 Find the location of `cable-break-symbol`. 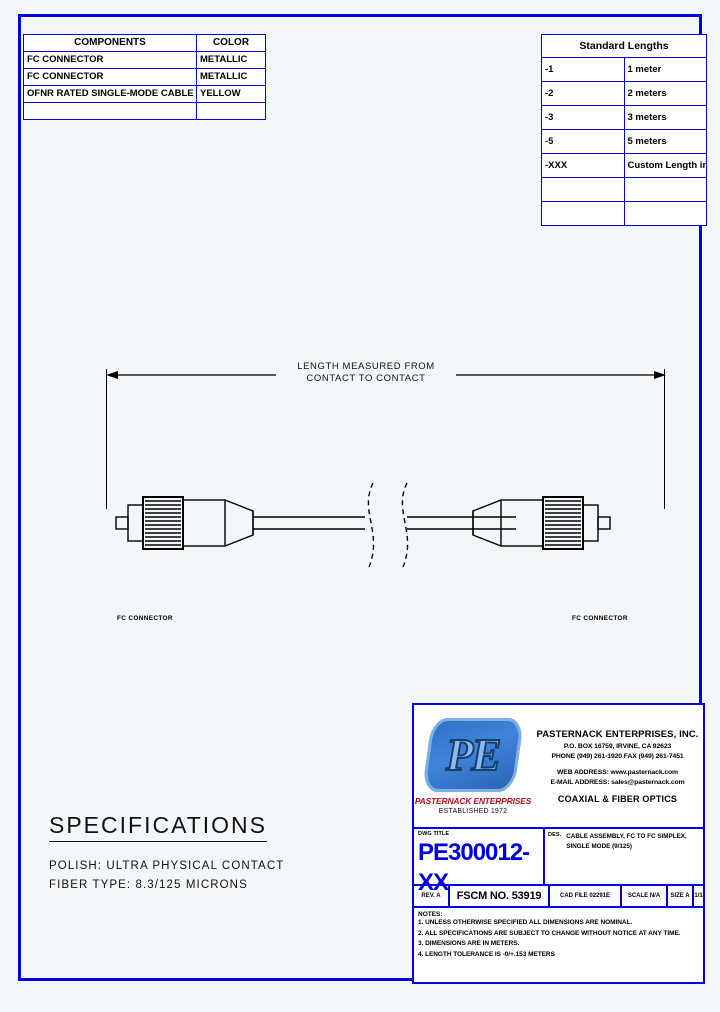

cable-break-symbol is located at coordinates (388, 525).